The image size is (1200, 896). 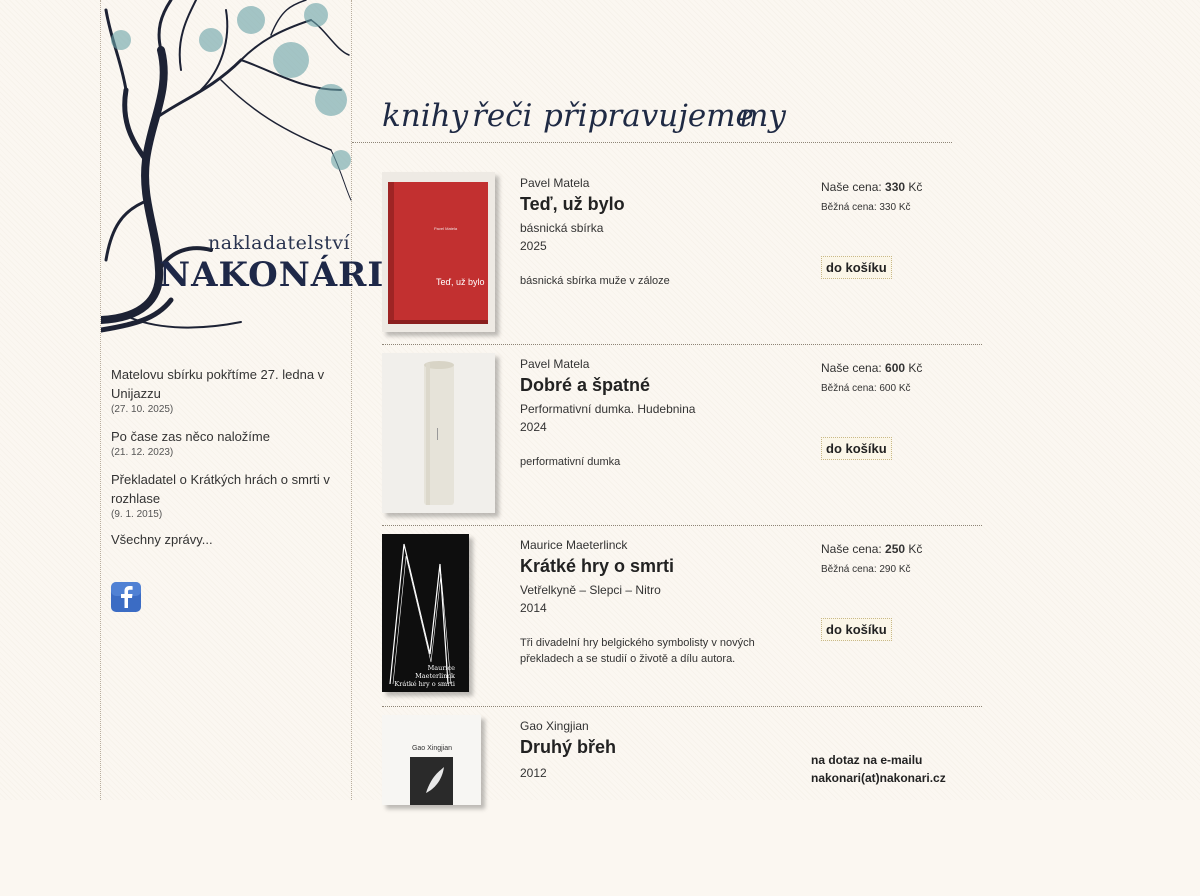 I want to click on price-box: Naše cena: 600 Kč Běžná cena: 600 Kč, so click(x=906, y=377).